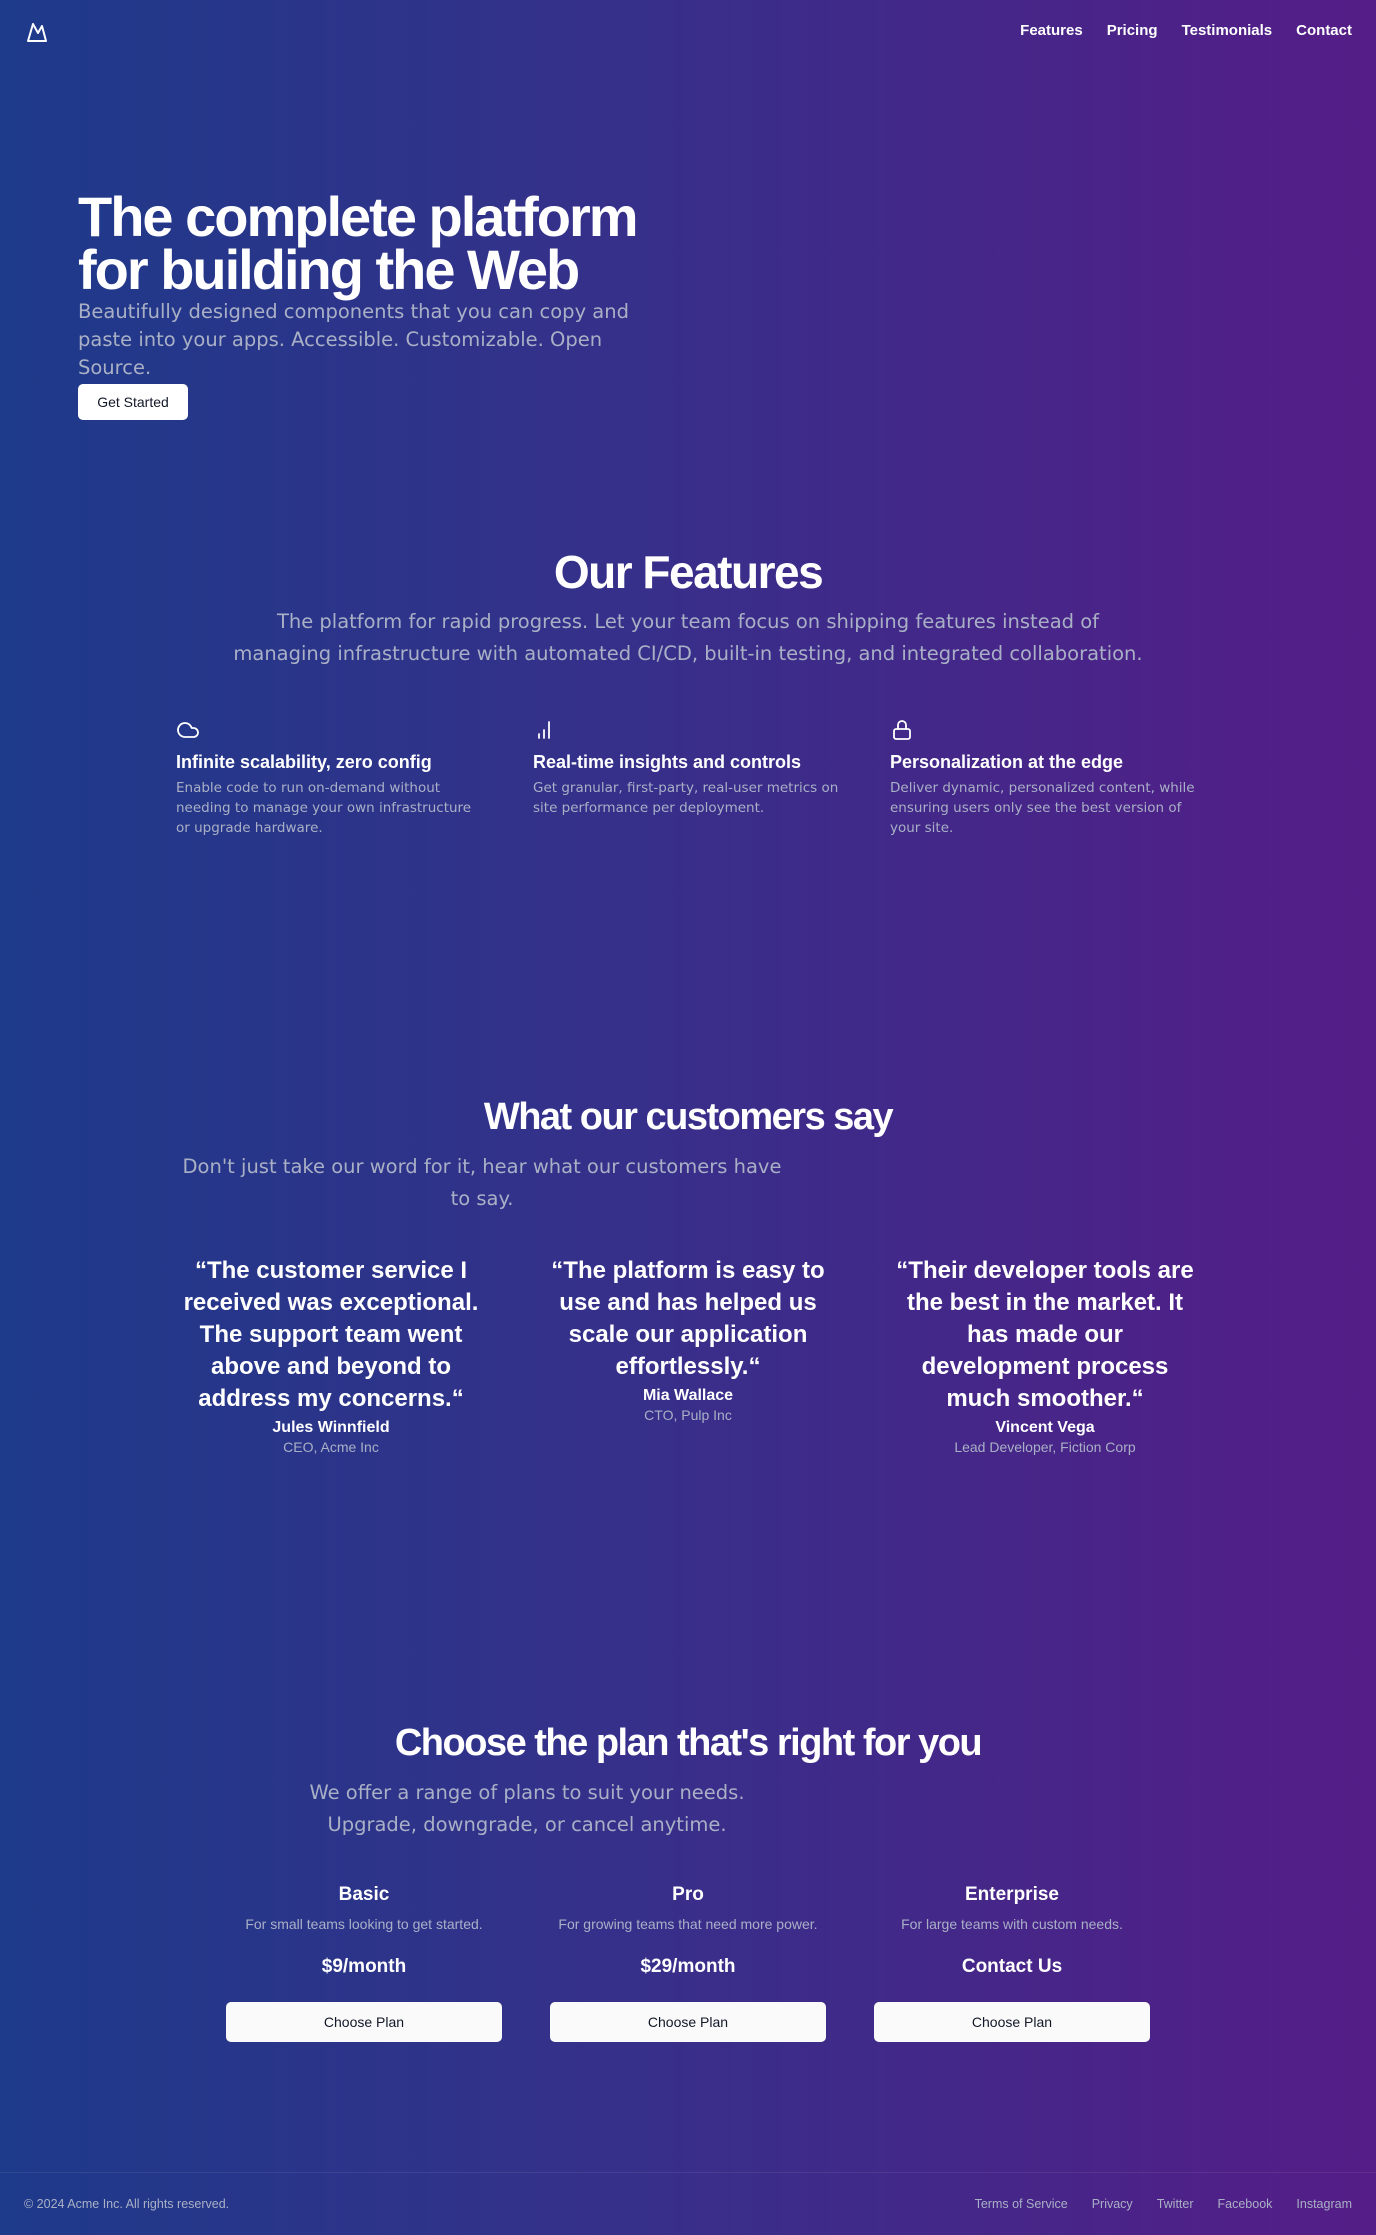 The height and width of the screenshot is (2235, 1376). Describe the element at coordinates (364, 1924) in the screenshot. I see `plan-description: For small teams looking to get started.` at that location.